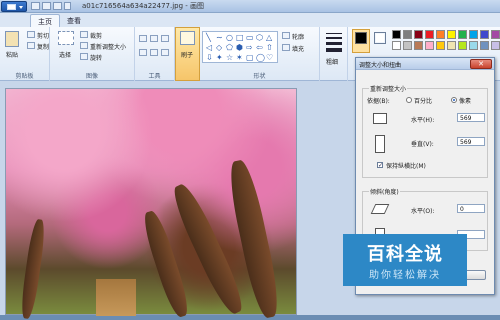  Describe the element at coordinates (96, 35) in the screenshot. I see `crop-label: 裁剪` at that location.